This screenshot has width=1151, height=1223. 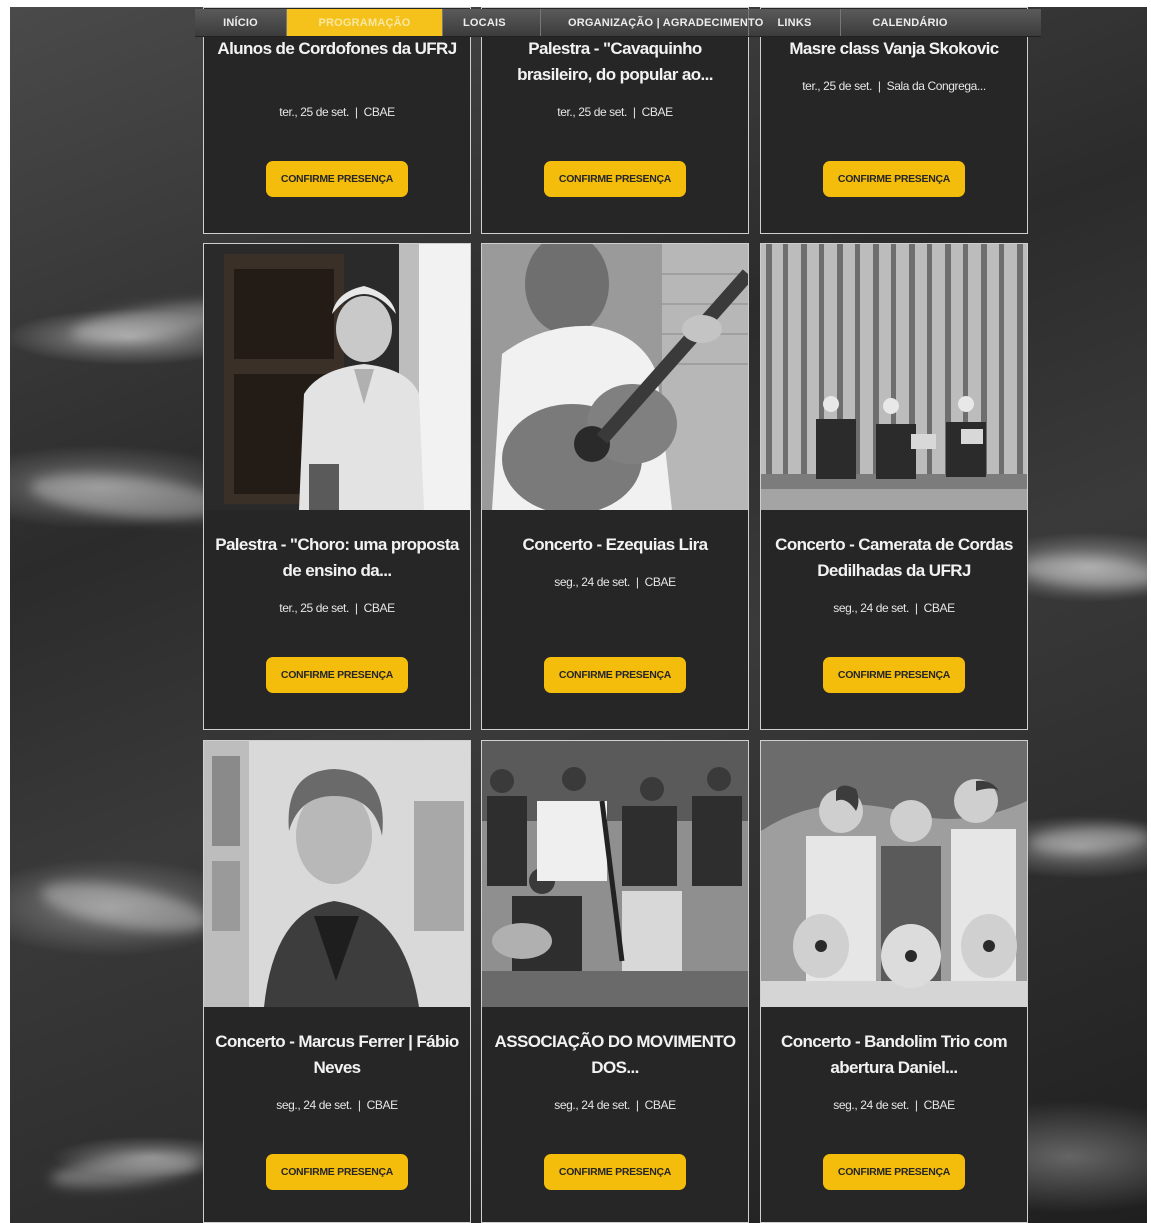 What do you see at coordinates (365, 22) in the screenshot?
I see `nav-item-programacao: PROGRAMAÇÃO` at bounding box center [365, 22].